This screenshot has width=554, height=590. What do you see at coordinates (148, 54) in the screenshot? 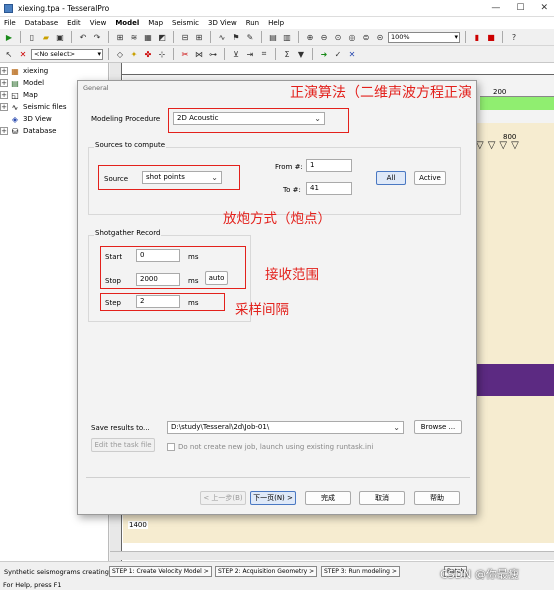
I see `move-point-icon: ✤` at bounding box center [148, 54].